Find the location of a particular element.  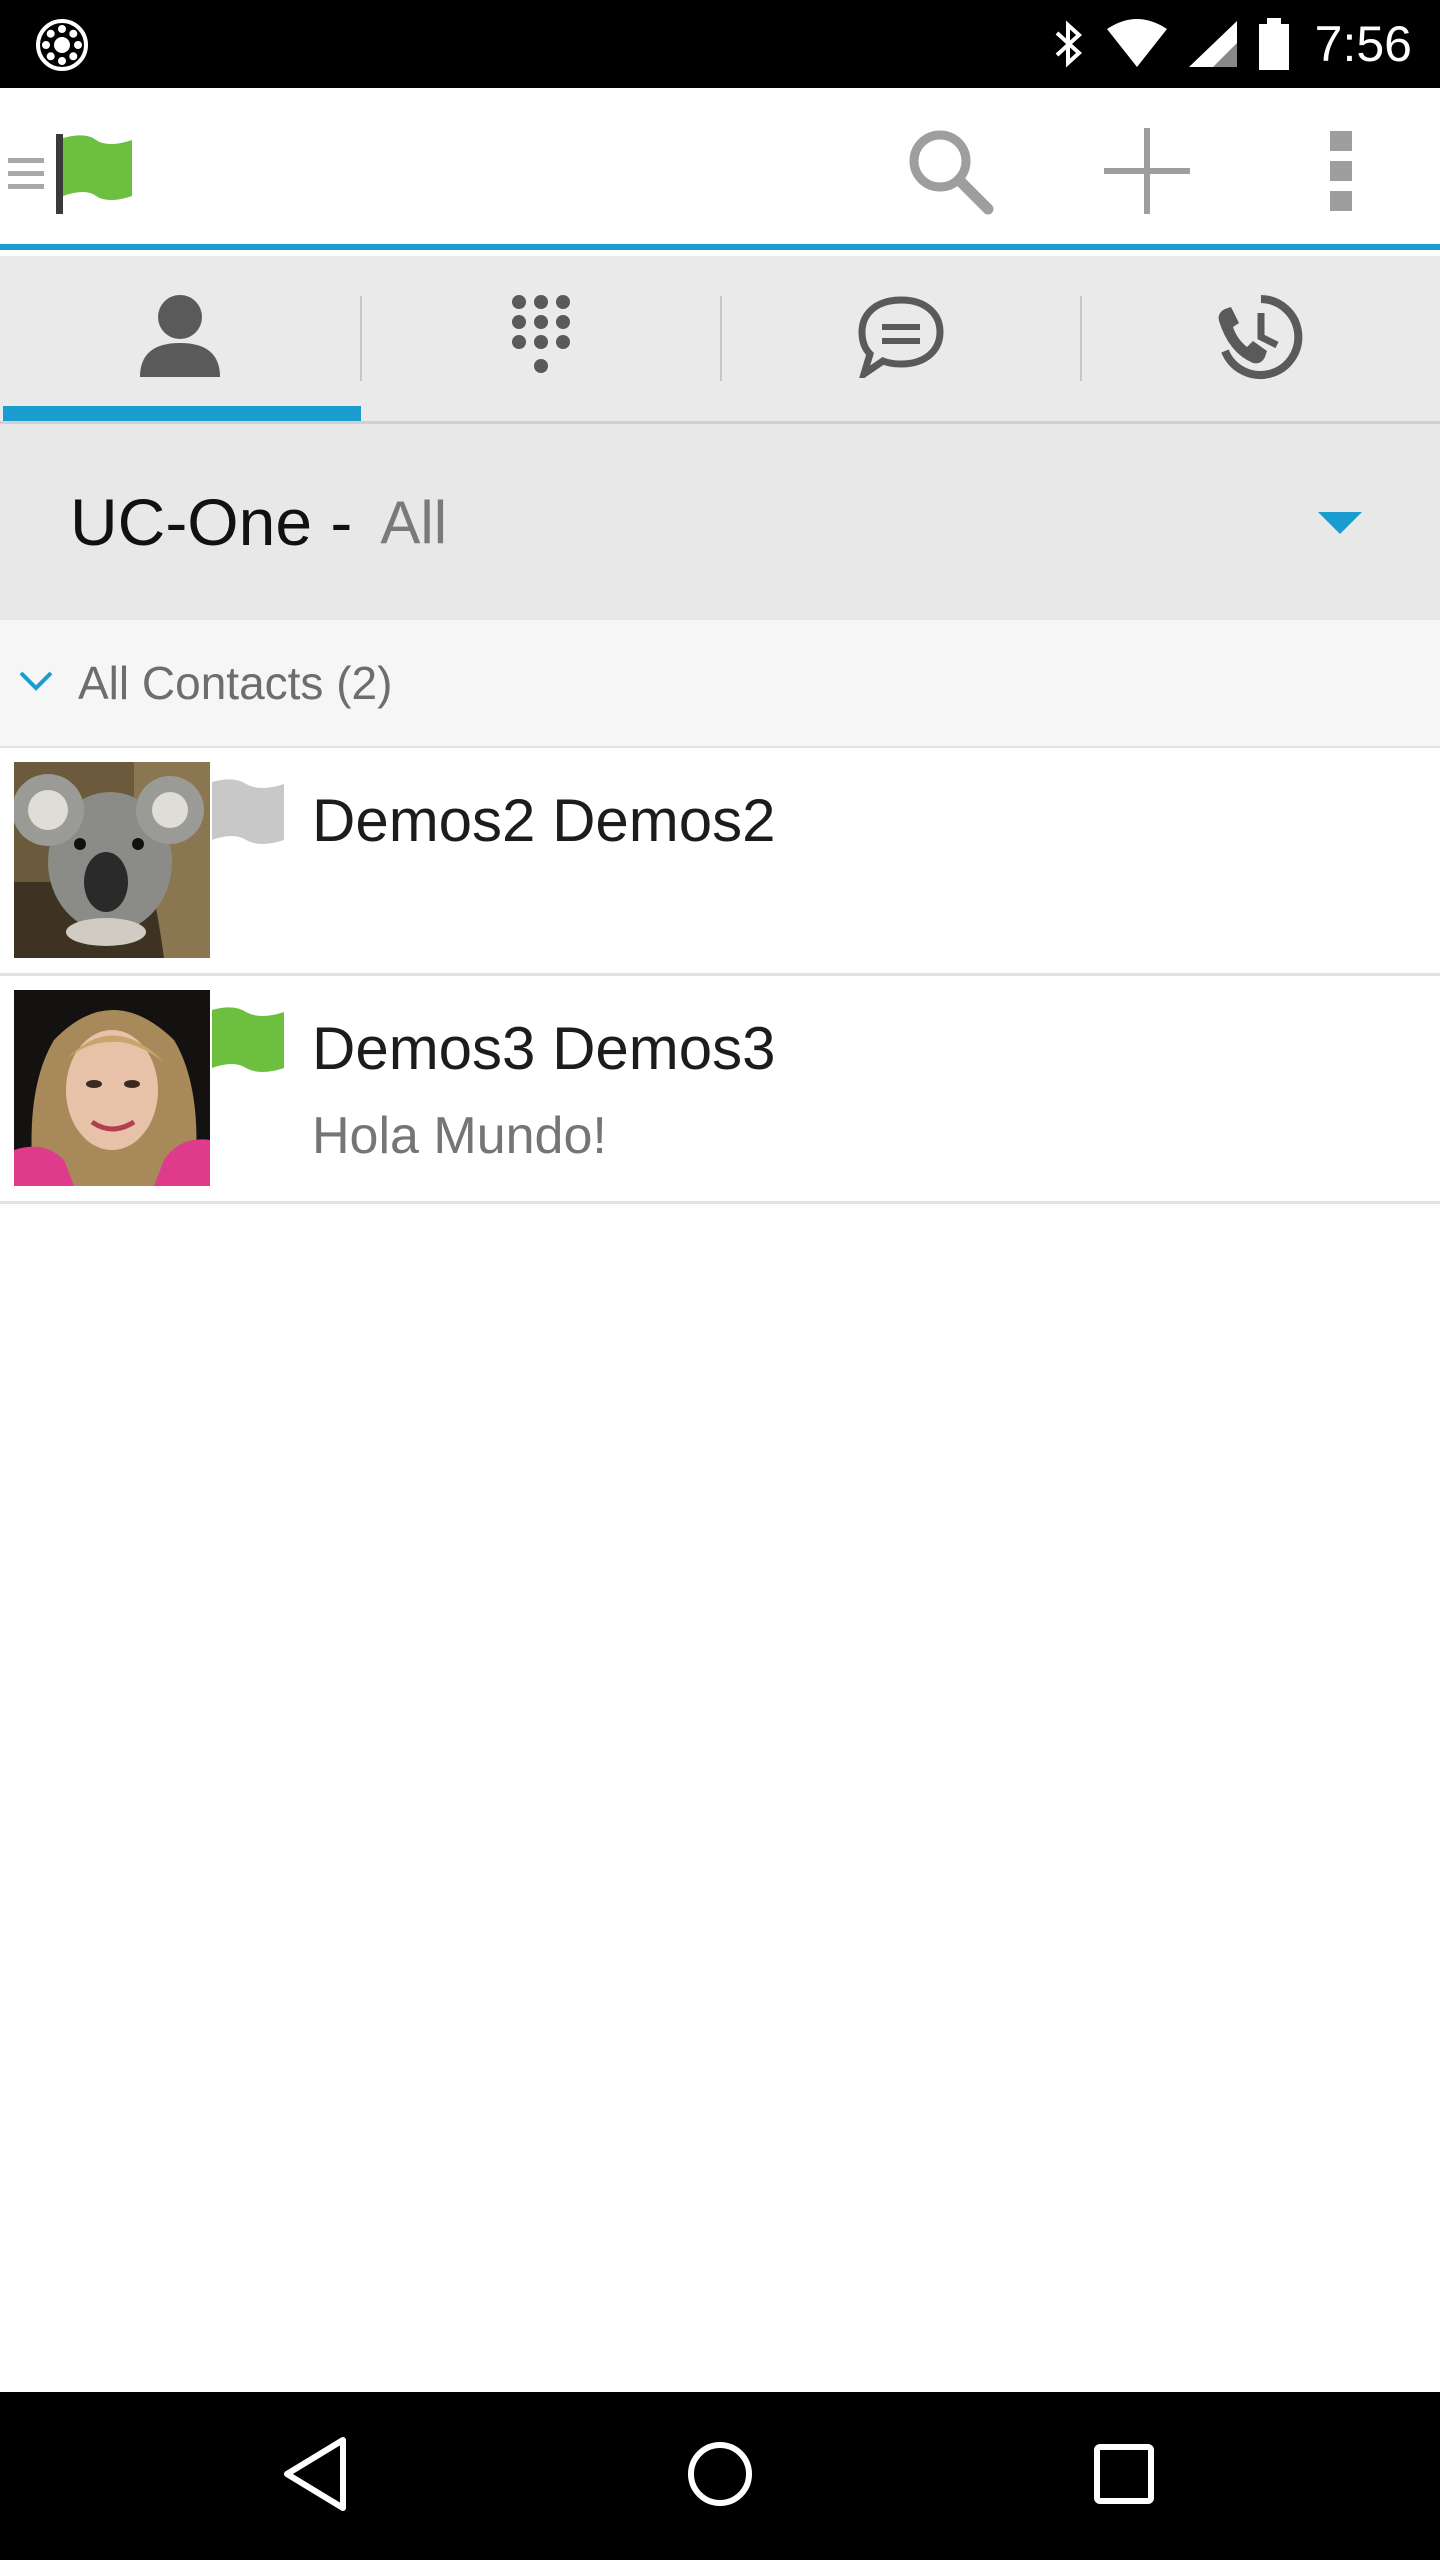

contacts-person-icon is located at coordinates (180, 338).